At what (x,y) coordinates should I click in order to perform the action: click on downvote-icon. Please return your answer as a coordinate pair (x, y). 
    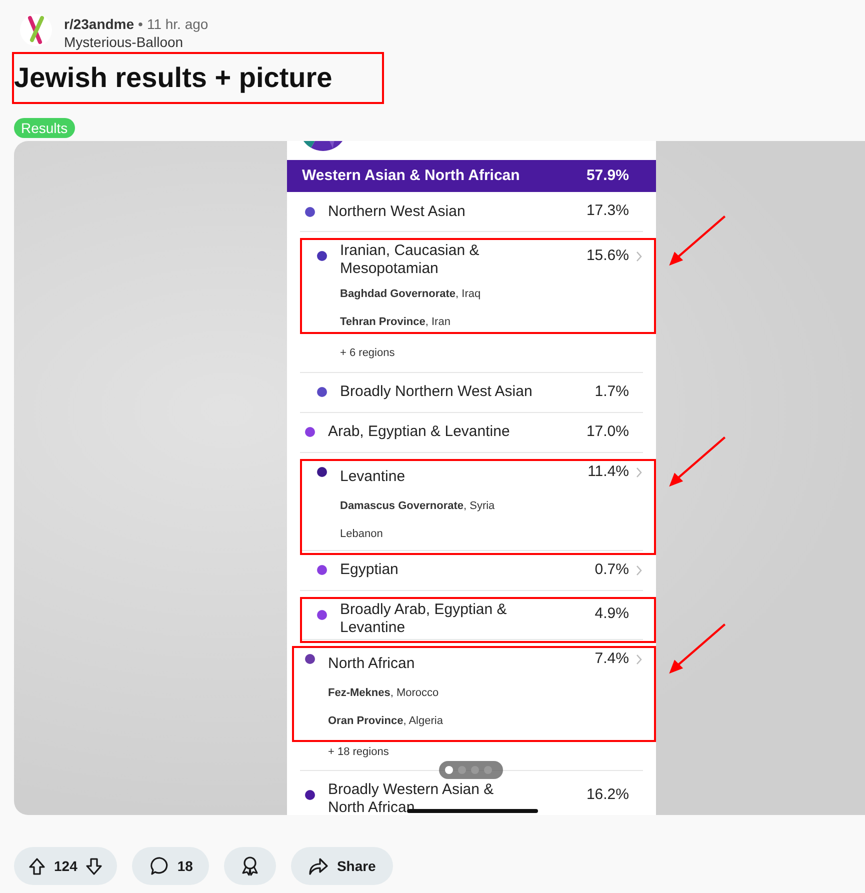
    Looking at the image, I should click on (94, 866).